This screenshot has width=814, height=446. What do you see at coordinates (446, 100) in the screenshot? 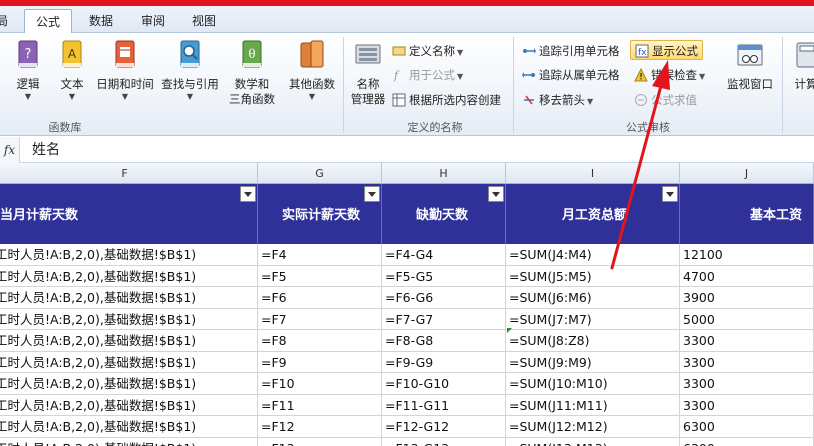
I see `create-from-selection-button: 根据所选内容创建` at bounding box center [446, 100].